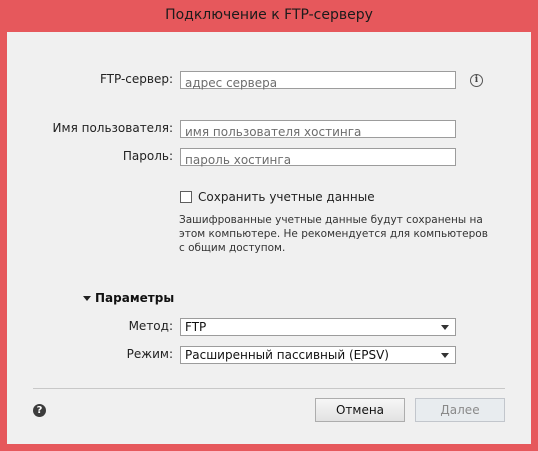 The image size is (538, 451). What do you see at coordinates (286, 197) in the screenshot?
I see `save-credentials-label: Сохранить учетные данные` at bounding box center [286, 197].